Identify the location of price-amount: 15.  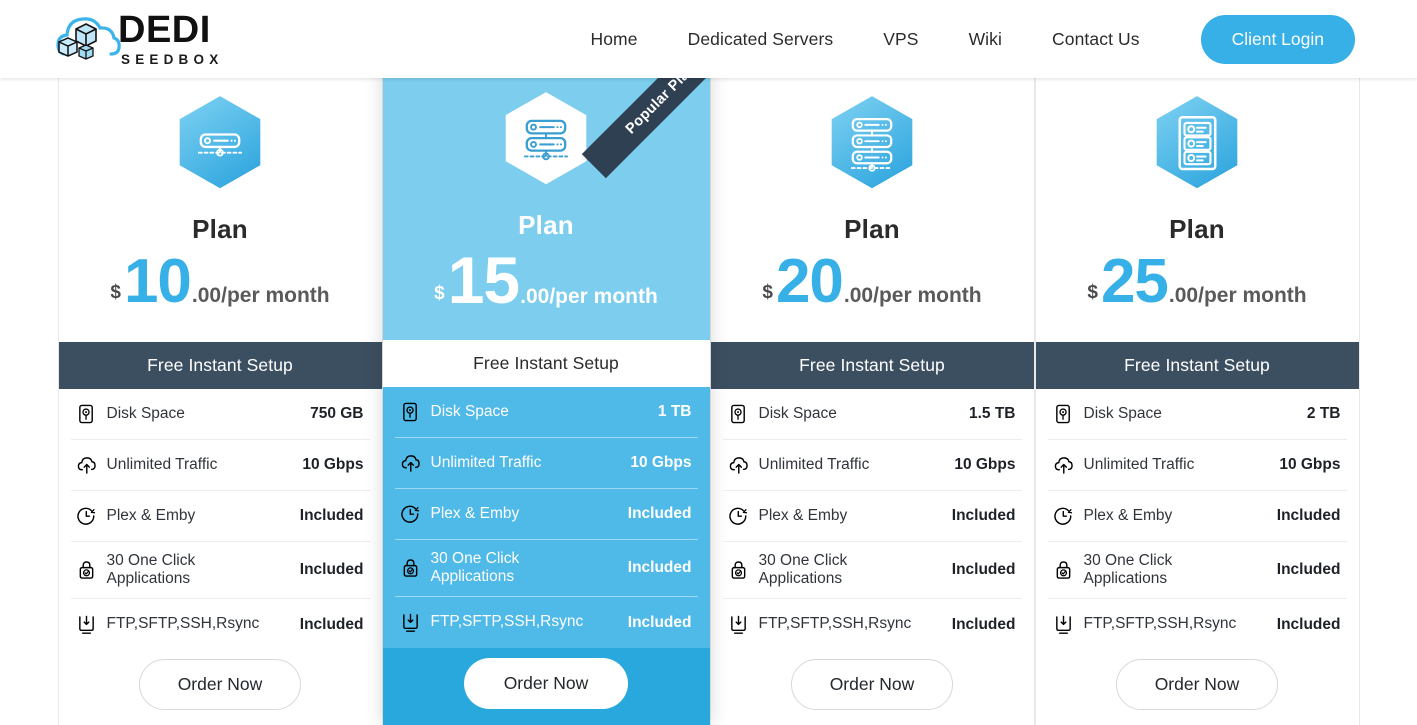
(483, 280).